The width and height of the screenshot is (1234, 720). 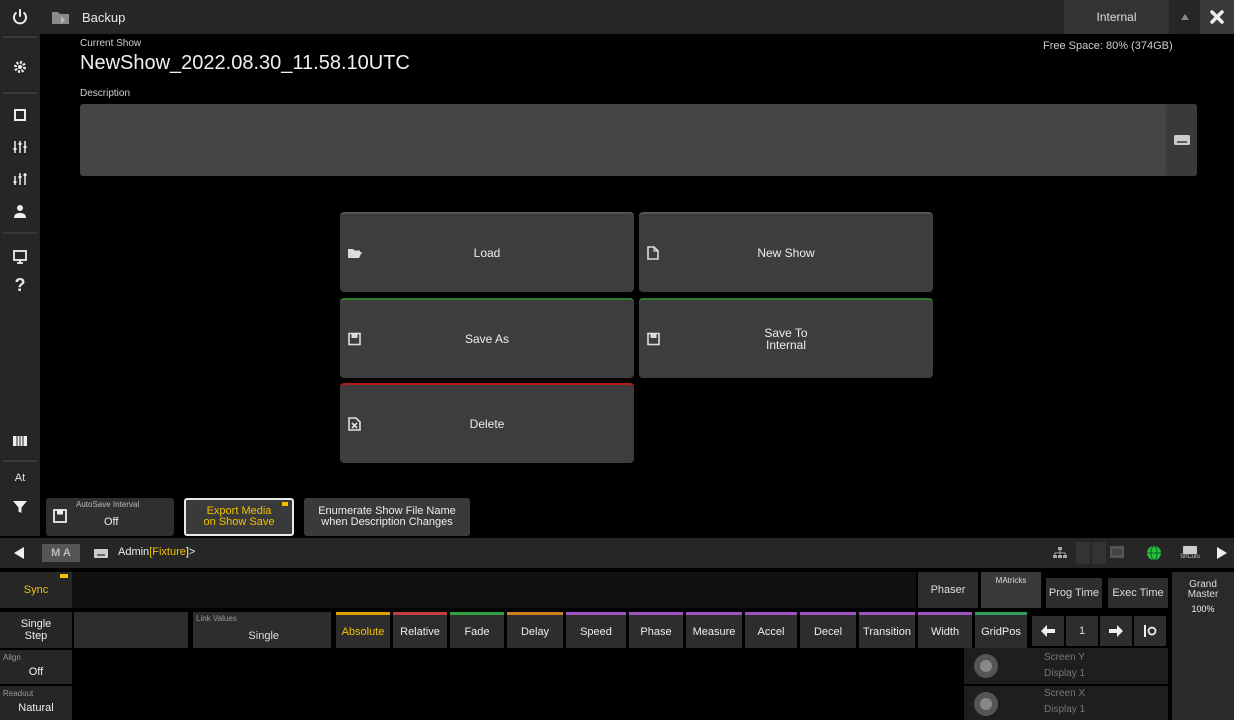 I want to click on free-space-label: Free Space: 80% (374GB), so click(x=1108, y=46).